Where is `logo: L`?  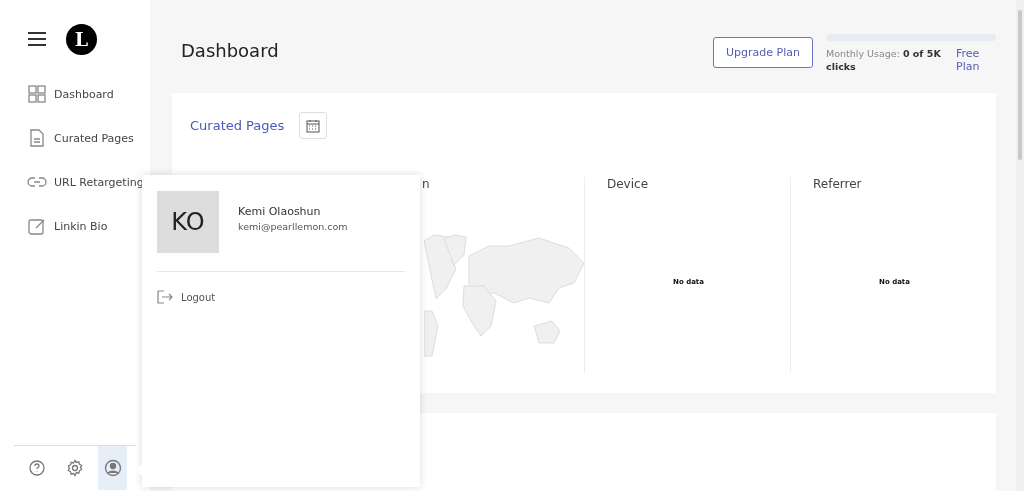 logo: L is located at coordinates (81, 39).